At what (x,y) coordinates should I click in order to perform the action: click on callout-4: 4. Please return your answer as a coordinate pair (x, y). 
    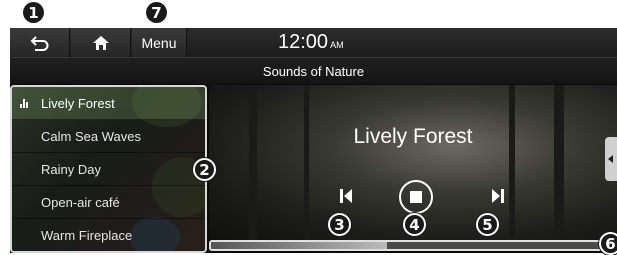
    Looking at the image, I should click on (414, 224).